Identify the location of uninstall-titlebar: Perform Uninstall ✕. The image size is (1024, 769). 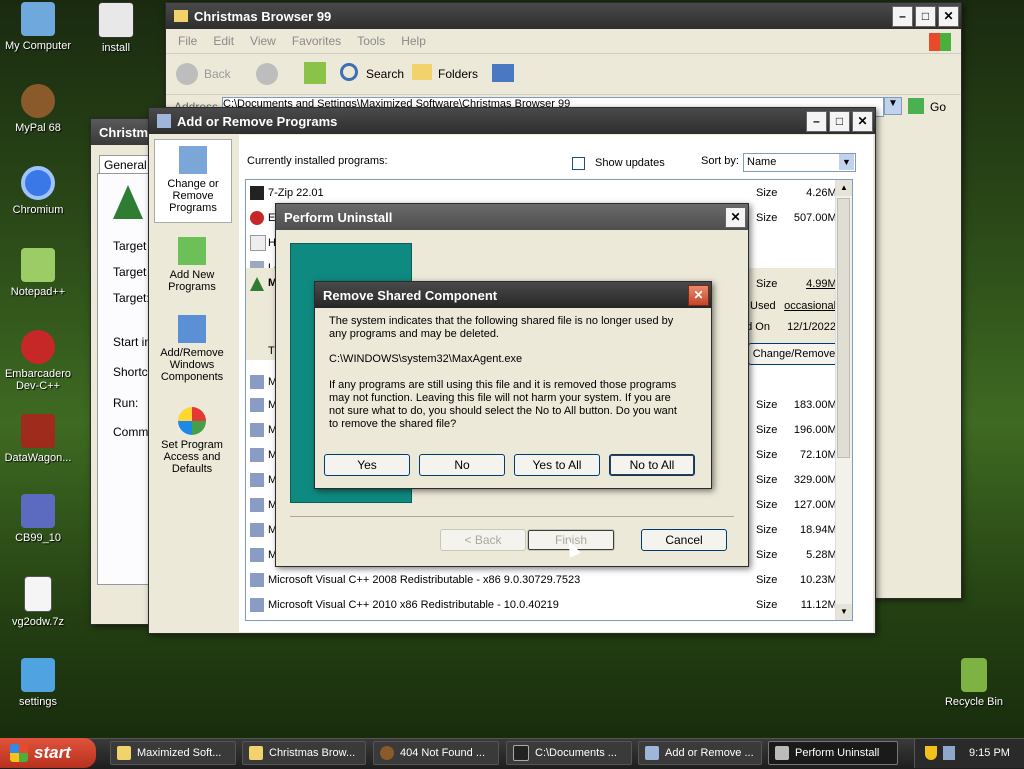
(512, 217).